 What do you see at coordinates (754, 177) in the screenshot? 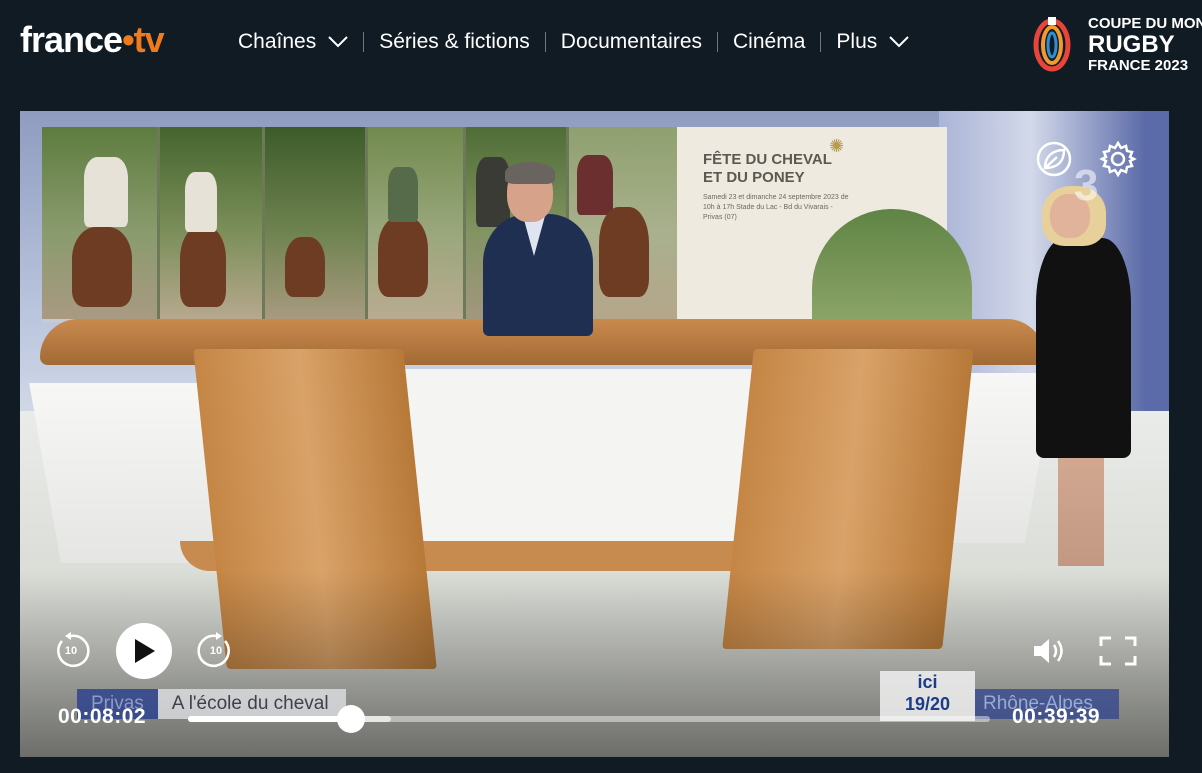
I see `poster-title-line2: ET DU PONEY` at bounding box center [754, 177].